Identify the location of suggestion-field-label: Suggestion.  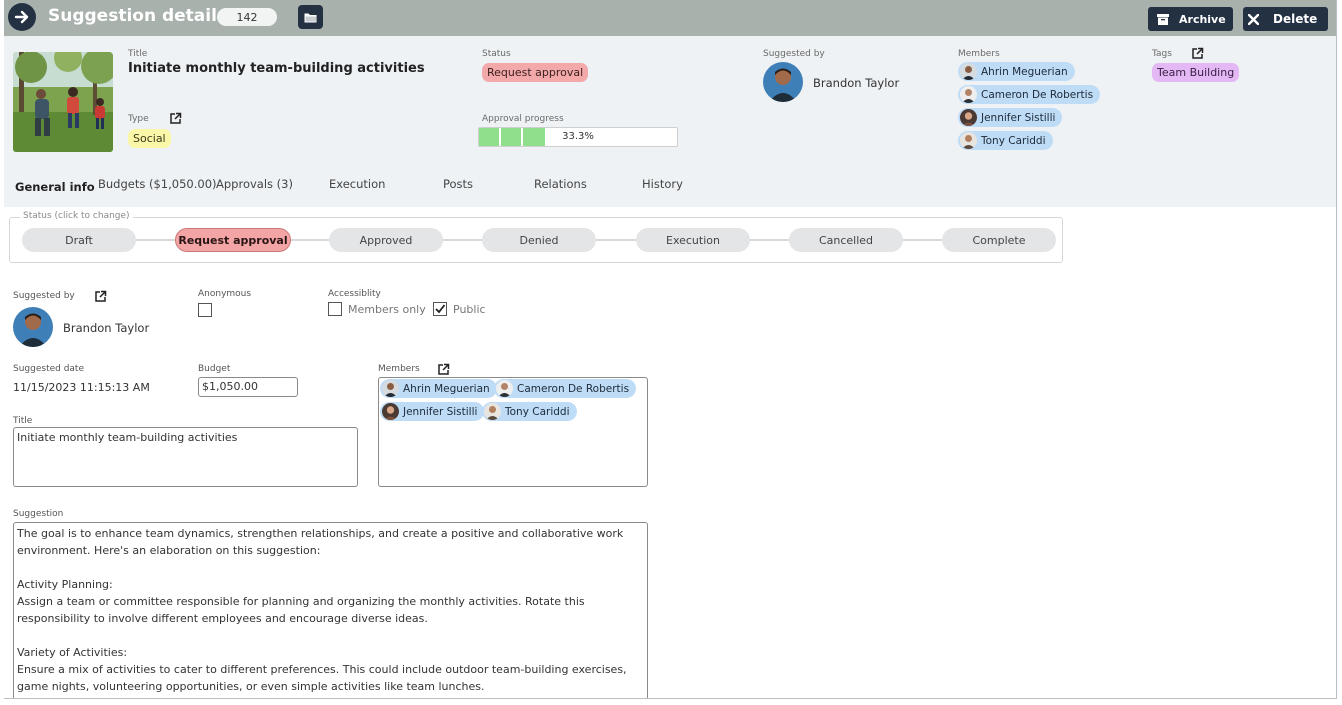
(38, 514).